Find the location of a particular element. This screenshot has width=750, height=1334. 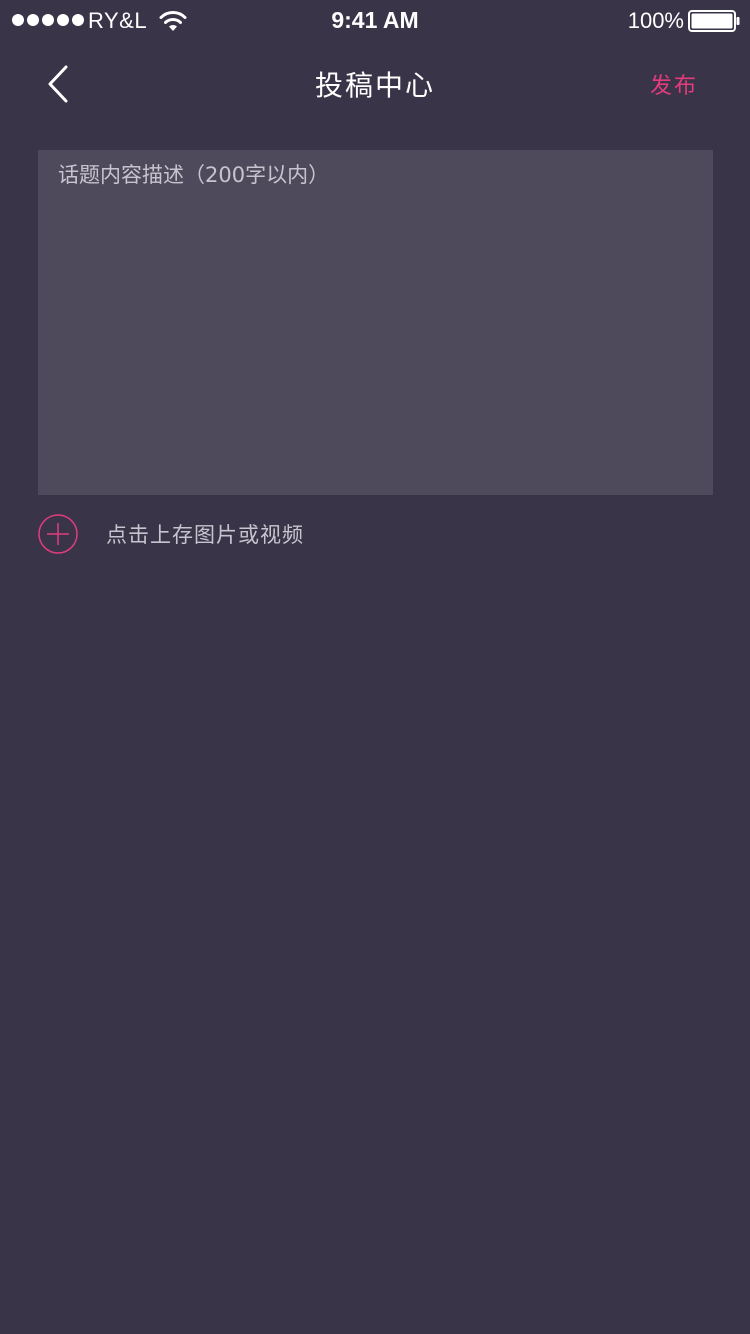

page-title: 投稿中心 is located at coordinates (374, 85).